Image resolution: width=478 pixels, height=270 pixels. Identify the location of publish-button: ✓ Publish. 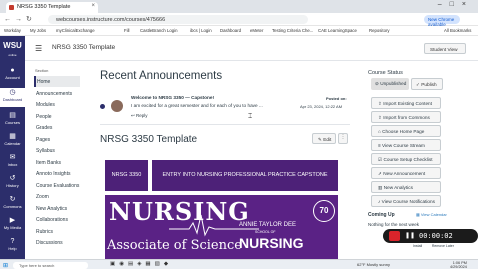
(427, 84).